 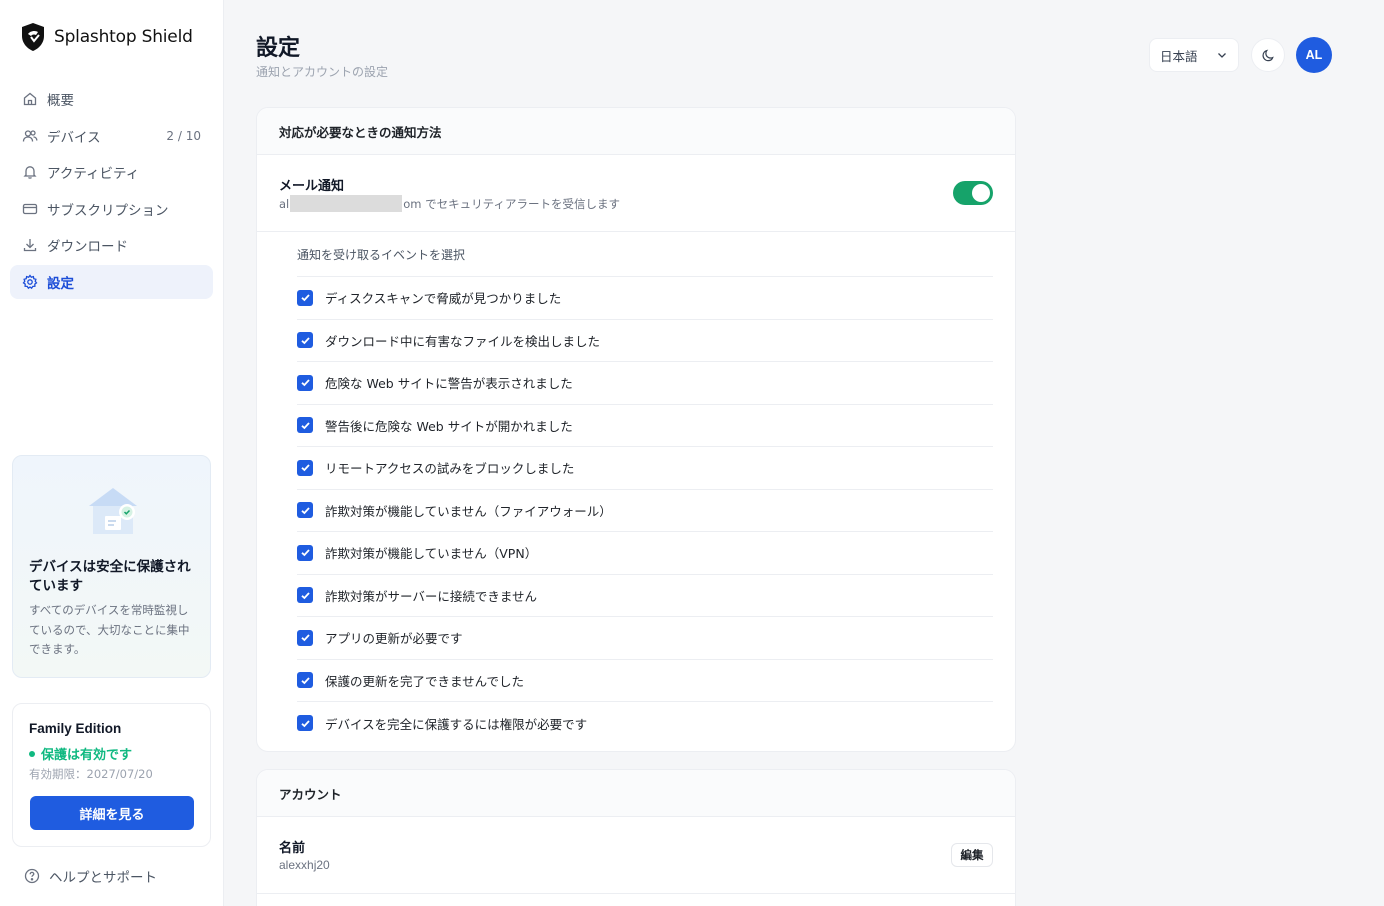 What do you see at coordinates (394, 639) in the screenshot?
I see `event-label: アプリの更新が必要です` at bounding box center [394, 639].